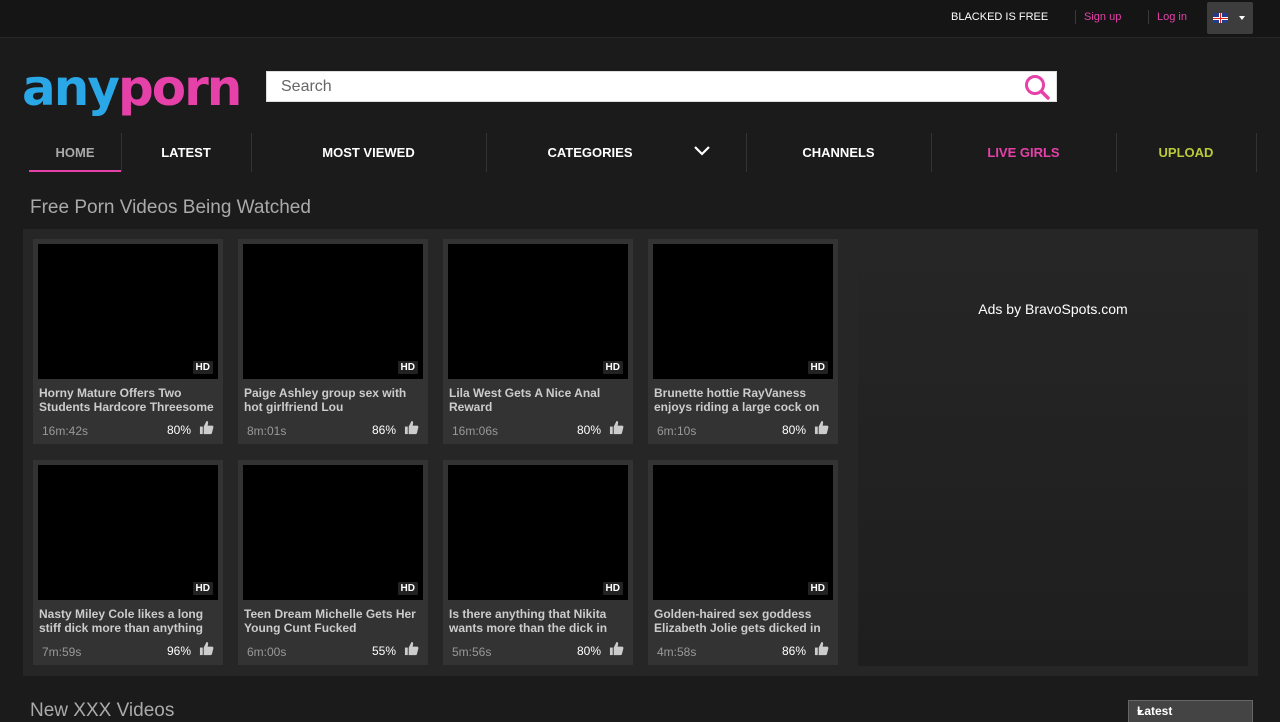  What do you see at coordinates (1230, 18) in the screenshot?
I see `language-selector` at bounding box center [1230, 18].